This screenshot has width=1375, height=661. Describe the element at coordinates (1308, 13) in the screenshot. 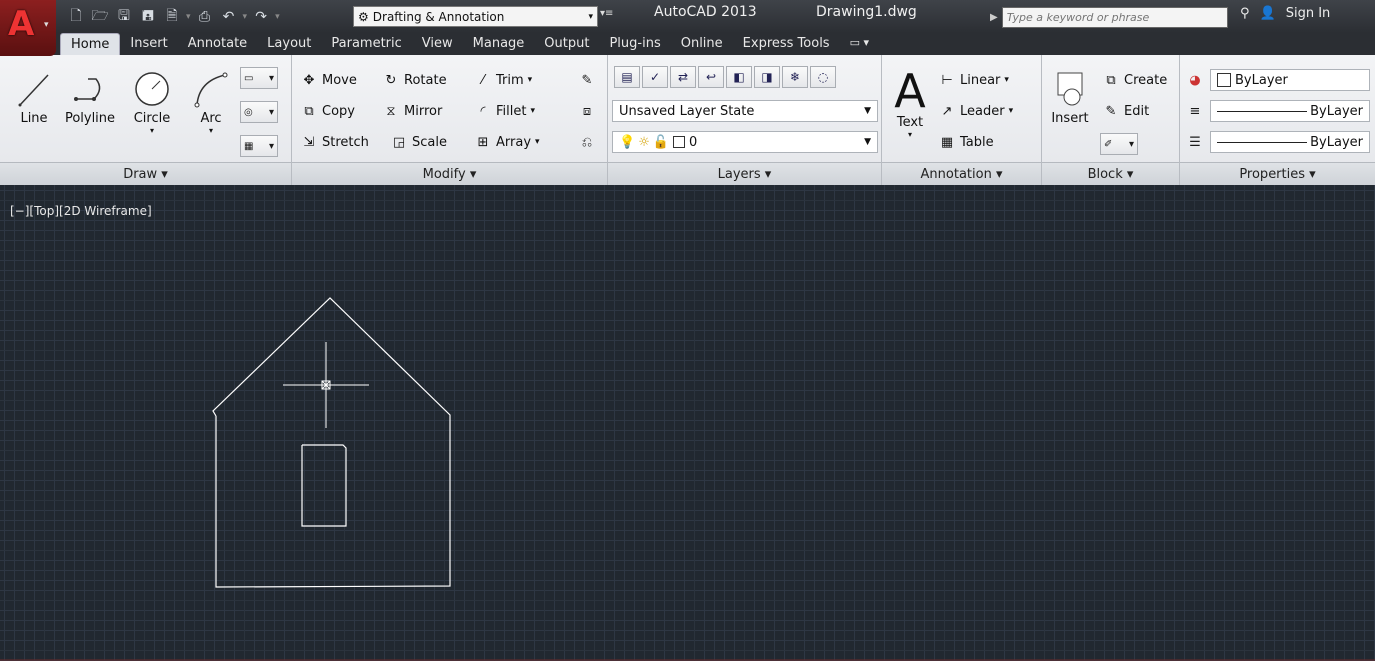

I see `sign-in-link: Sign In` at that location.